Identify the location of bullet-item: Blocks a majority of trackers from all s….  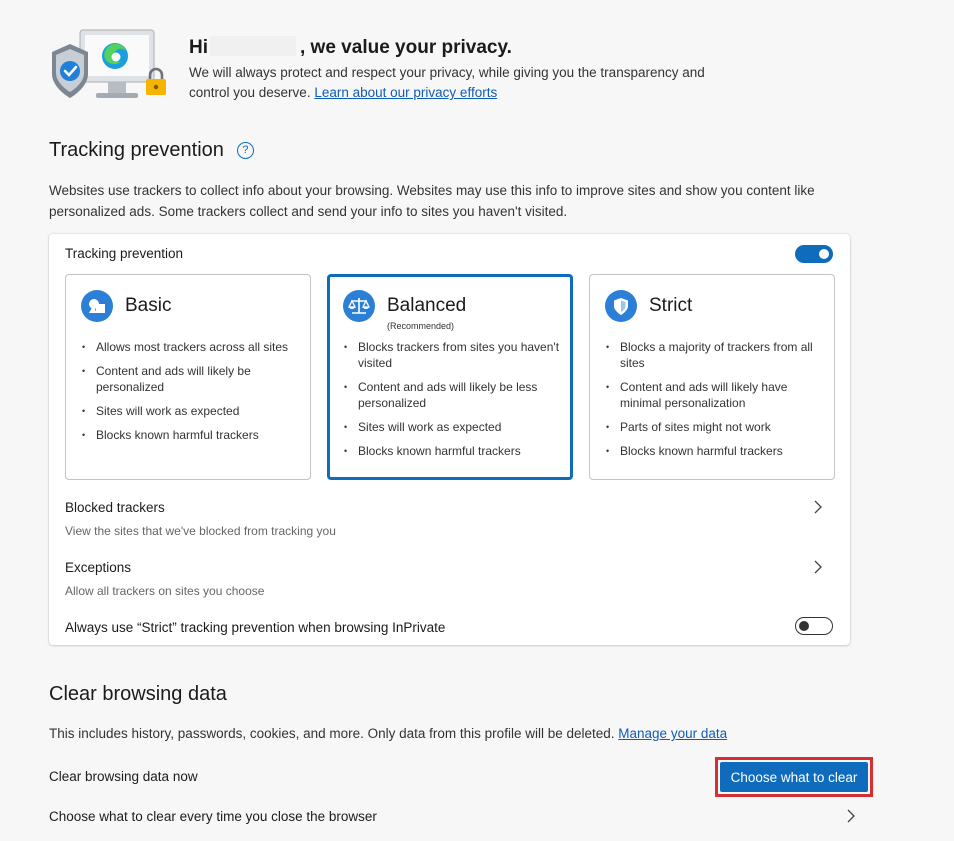
(714, 355).